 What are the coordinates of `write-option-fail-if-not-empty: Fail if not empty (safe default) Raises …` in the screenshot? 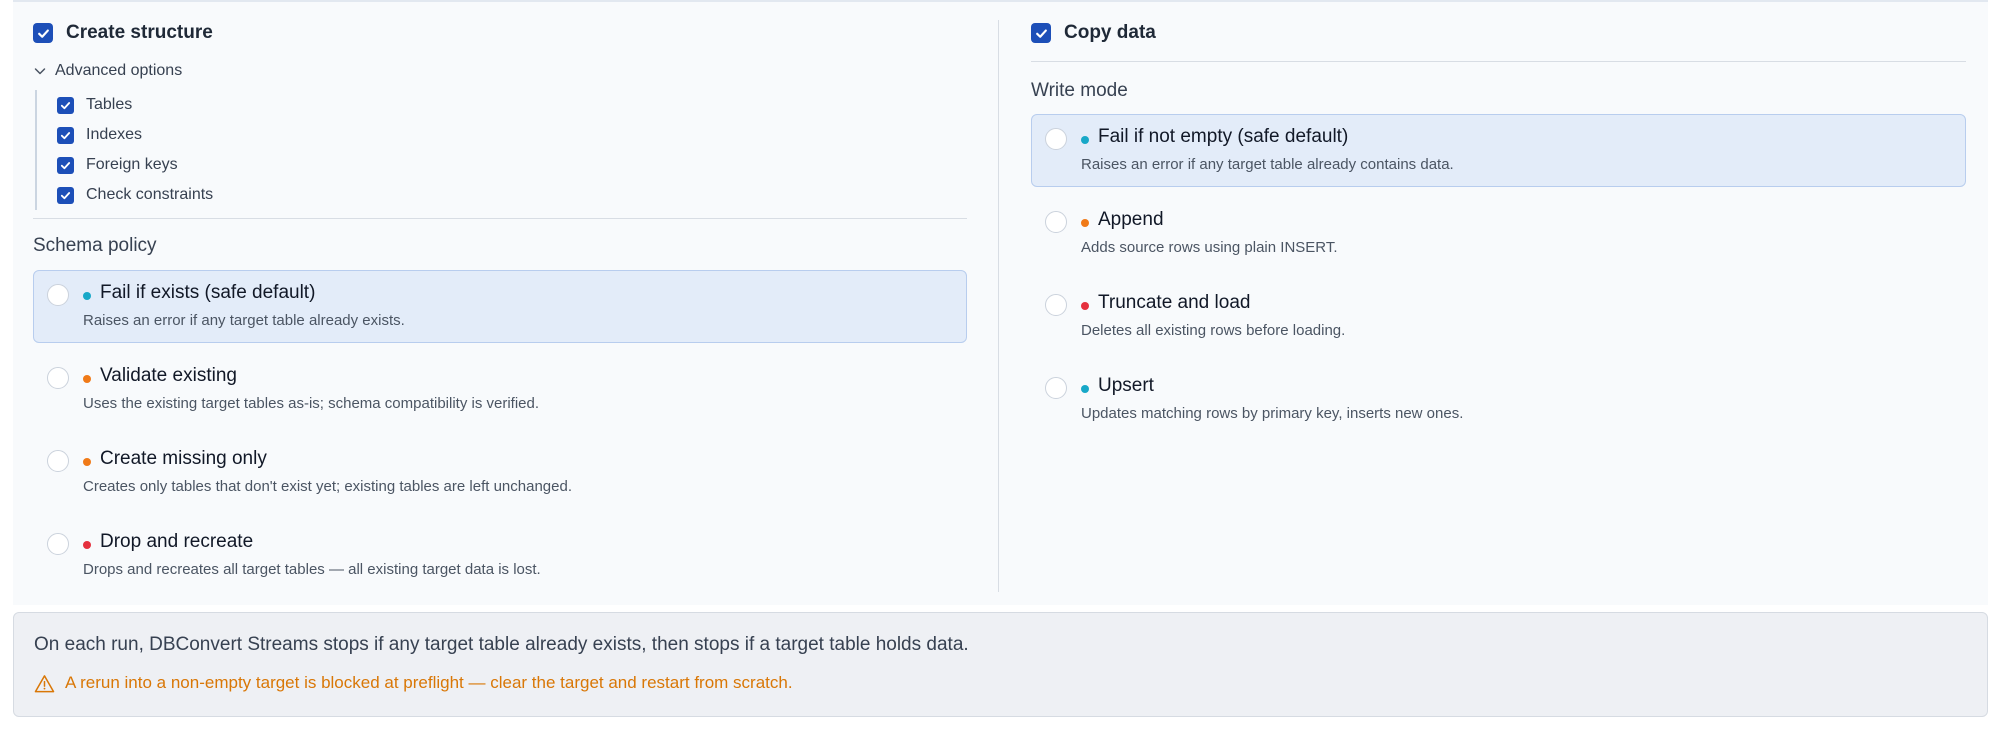 It's located at (1498, 150).